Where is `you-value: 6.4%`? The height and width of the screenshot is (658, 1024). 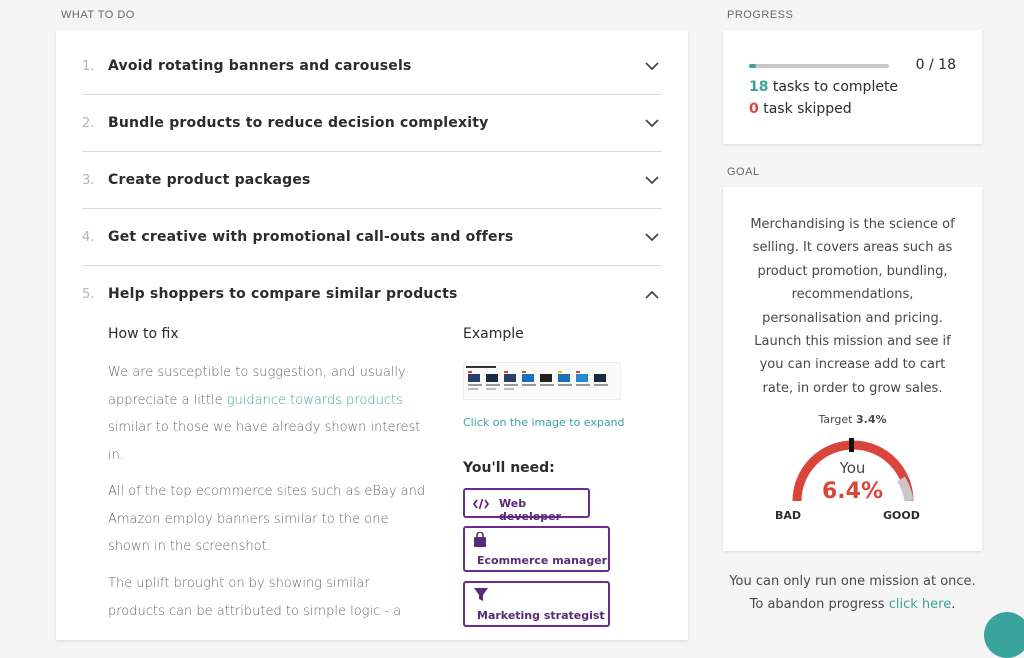
you-value: 6.4% is located at coordinates (852, 491).